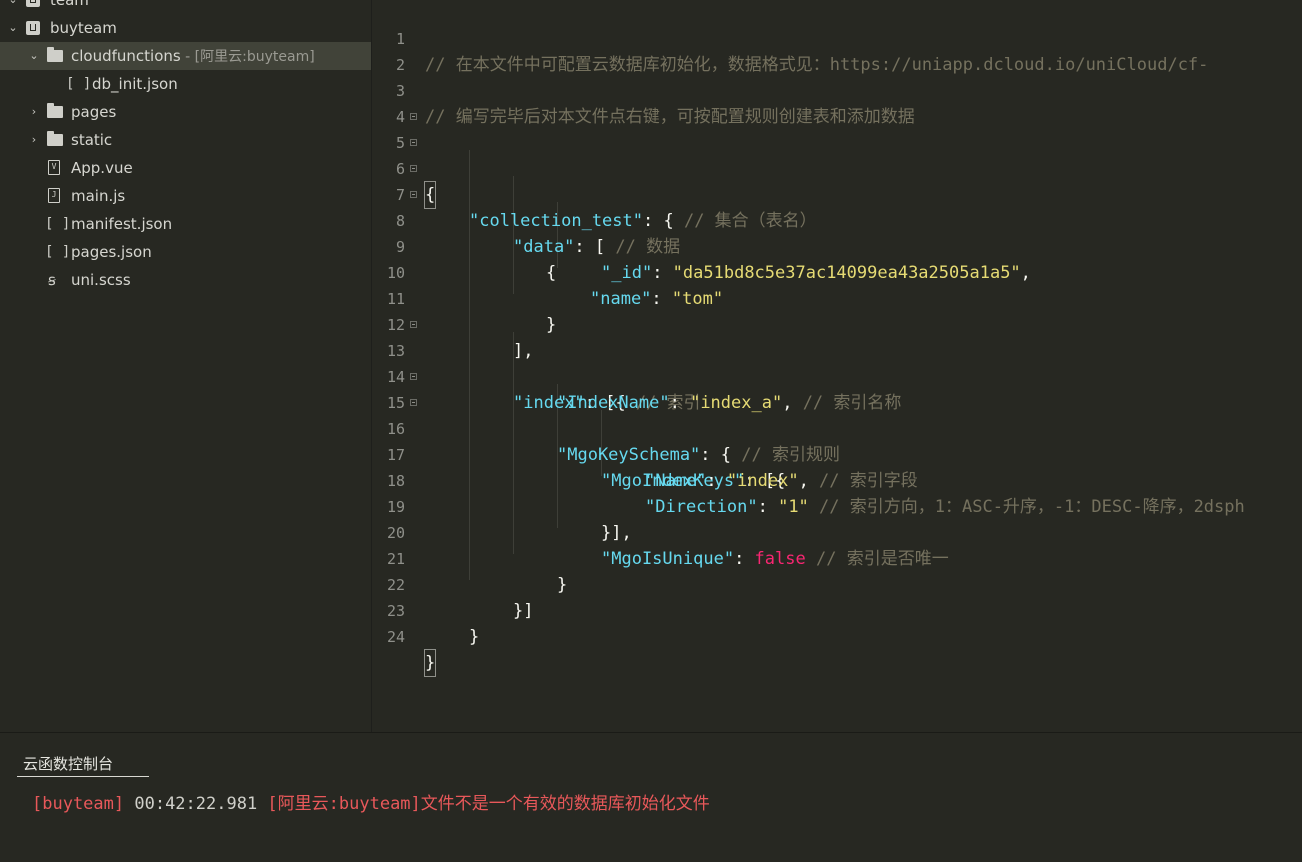 This screenshot has height=862, width=1302. I want to click on tree-item-app-vue: V App.vue, so click(185, 168).